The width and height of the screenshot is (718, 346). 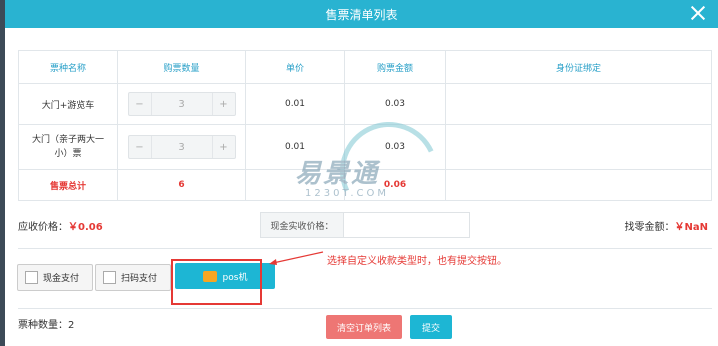 I want to click on annotation-arrow, so click(x=296, y=258).